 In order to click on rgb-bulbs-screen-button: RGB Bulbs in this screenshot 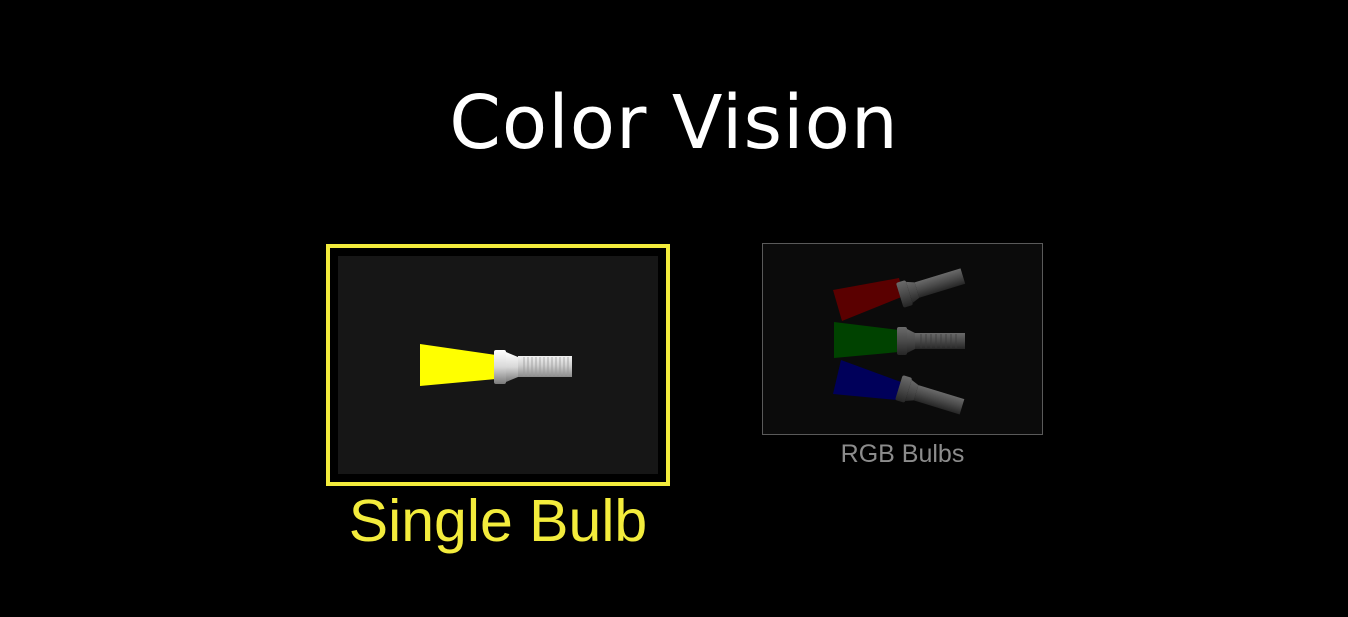, I will do `click(902, 355)`.